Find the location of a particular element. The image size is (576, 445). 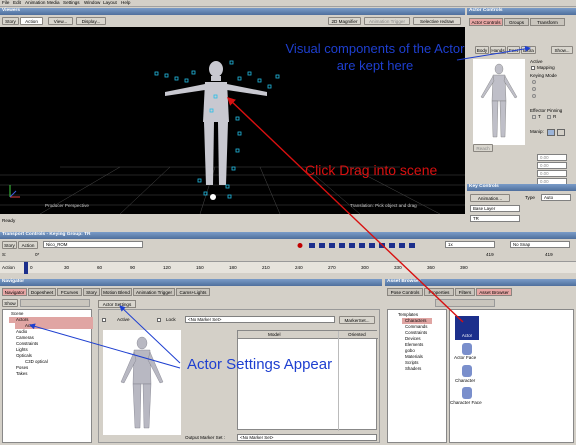

tab-filters: Filters is located at coordinates (465, 292).